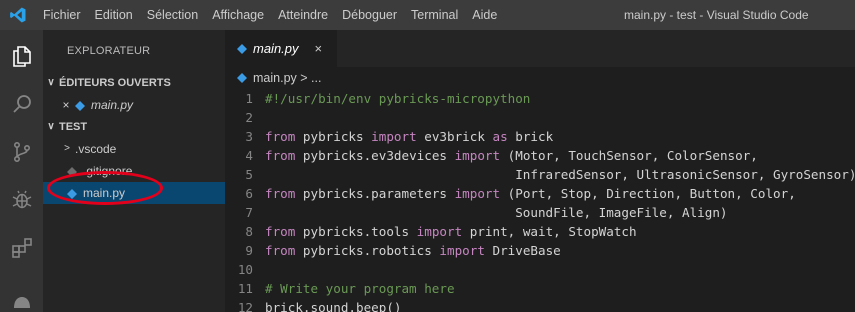 The width and height of the screenshot is (855, 312). What do you see at coordinates (115, 83) in the screenshot?
I see `open-editors-label: ÉDITEURS OUVERTS` at bounding box center [115, 83].